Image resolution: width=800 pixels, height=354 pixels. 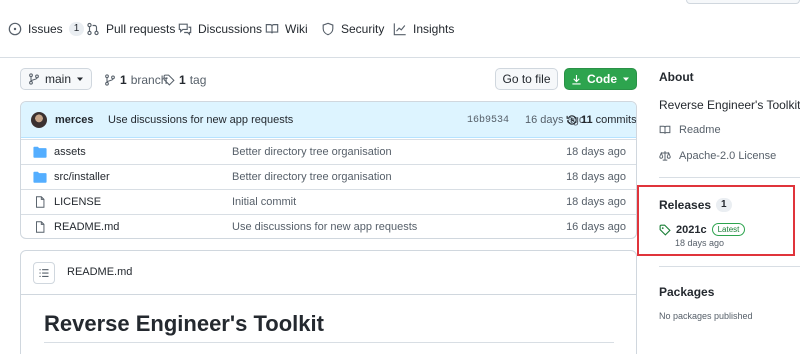 I want to click on history-icon, so click(x=571, y=120).